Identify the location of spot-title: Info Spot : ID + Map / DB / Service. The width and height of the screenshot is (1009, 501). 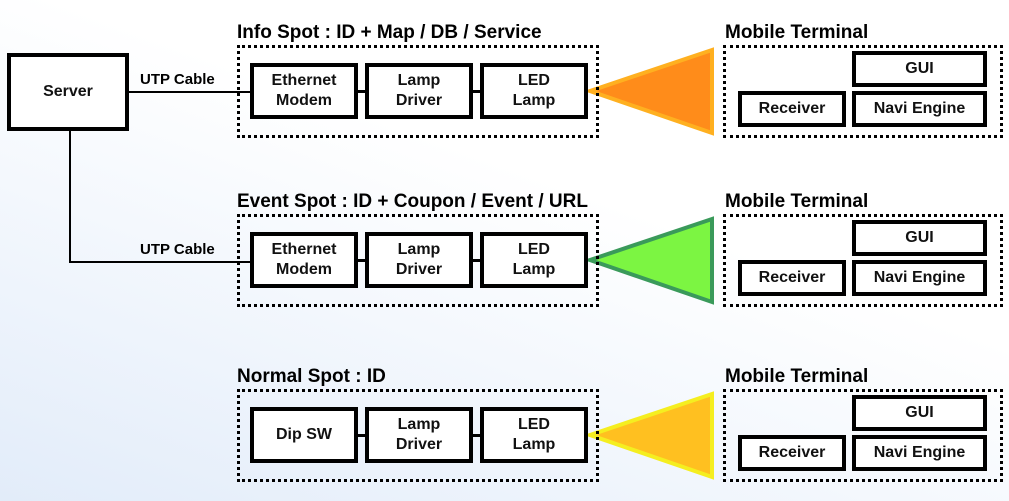
(389, 32).